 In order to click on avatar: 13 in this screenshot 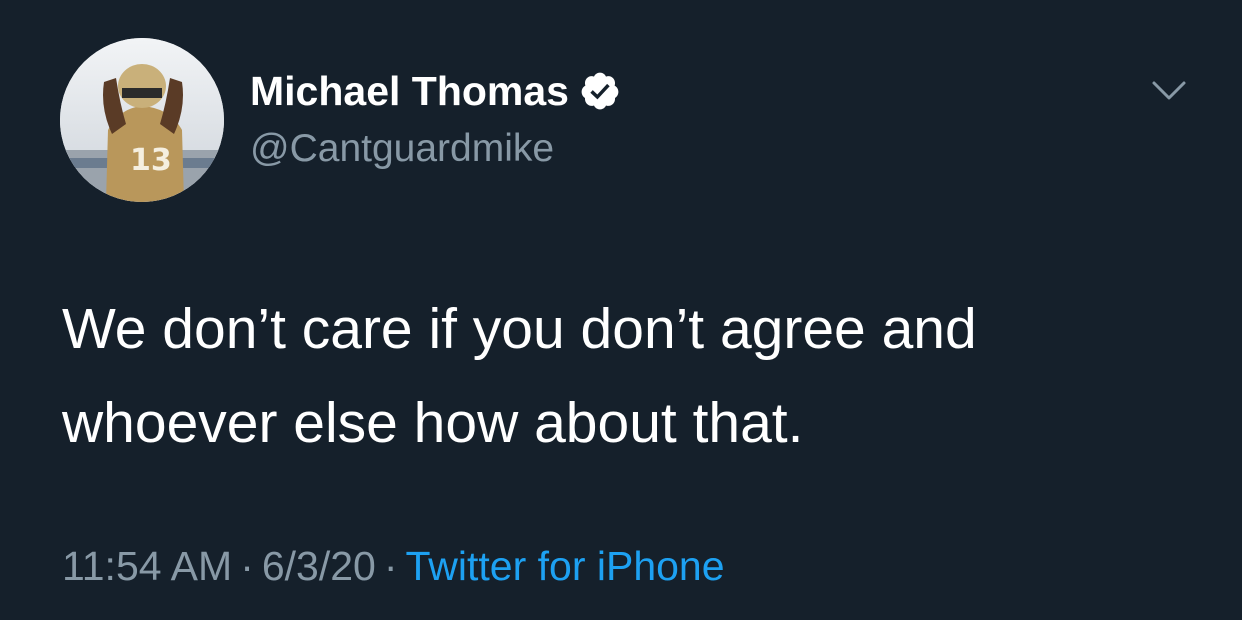, I will do `click(142, 120)`.